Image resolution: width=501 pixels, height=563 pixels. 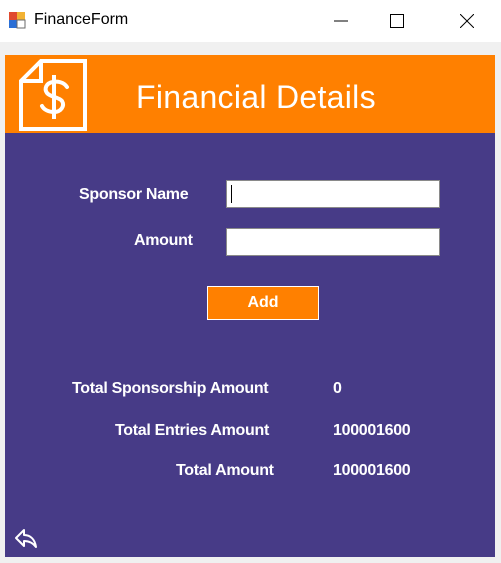 I want to click on minimize-button, so click(x=341, y=21).